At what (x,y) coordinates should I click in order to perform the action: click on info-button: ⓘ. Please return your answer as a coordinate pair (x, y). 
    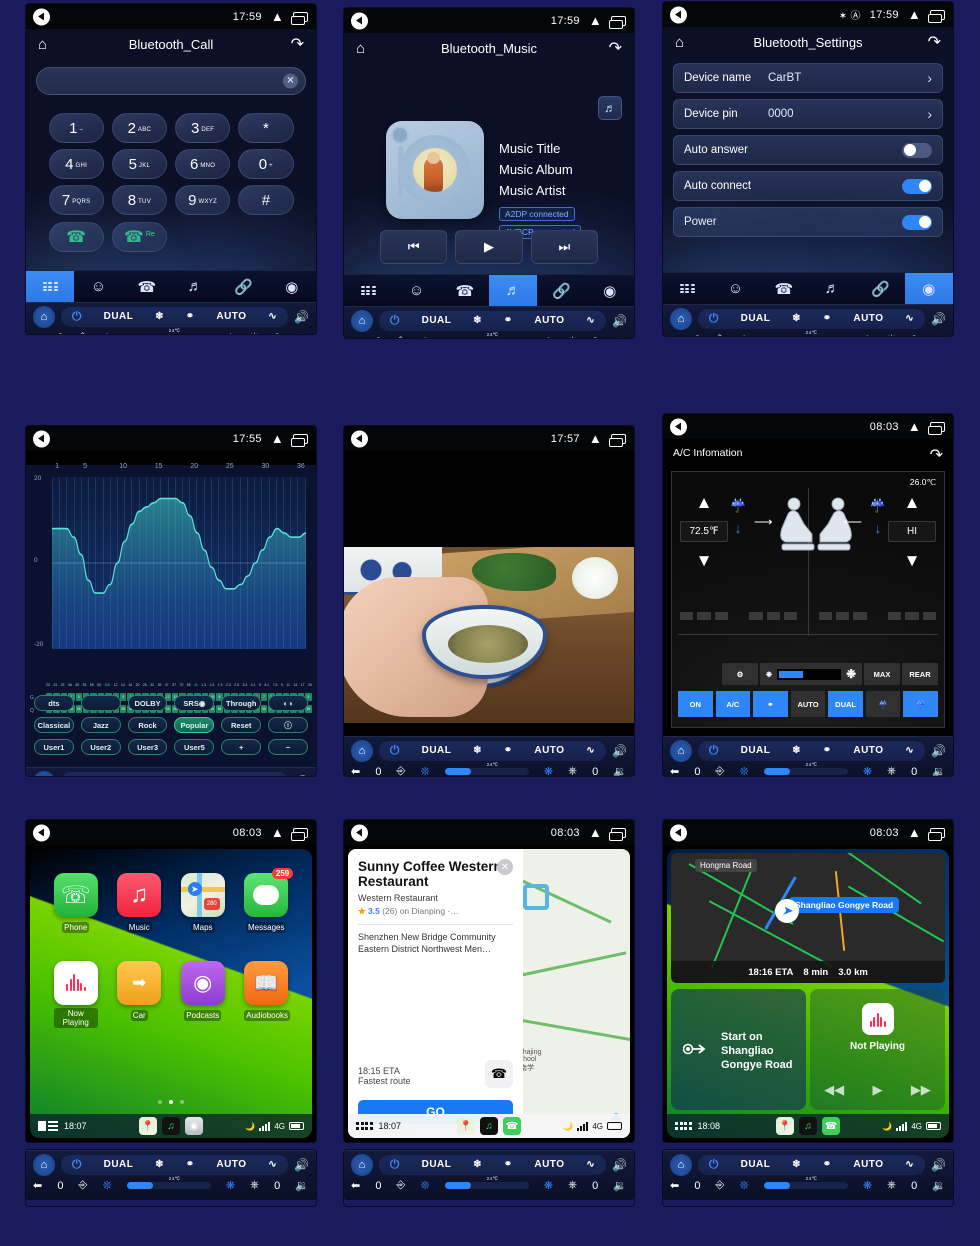
    Looking at the image, I should click on (288, 725).